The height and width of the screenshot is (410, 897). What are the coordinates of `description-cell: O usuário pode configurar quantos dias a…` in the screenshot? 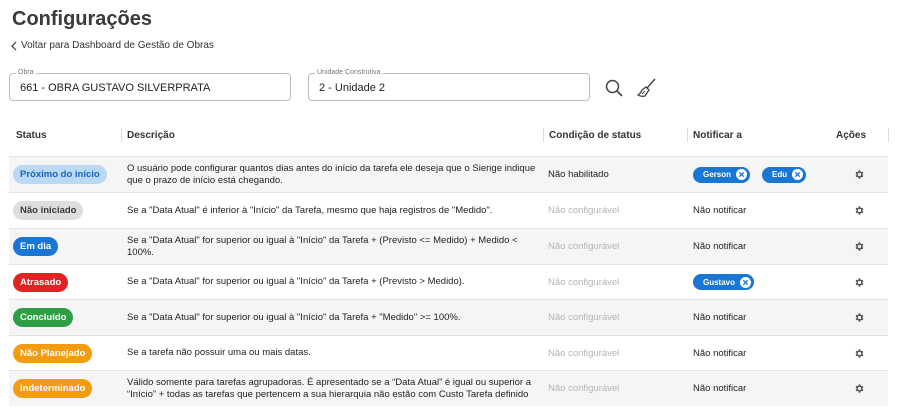 It's located at (334, 174).